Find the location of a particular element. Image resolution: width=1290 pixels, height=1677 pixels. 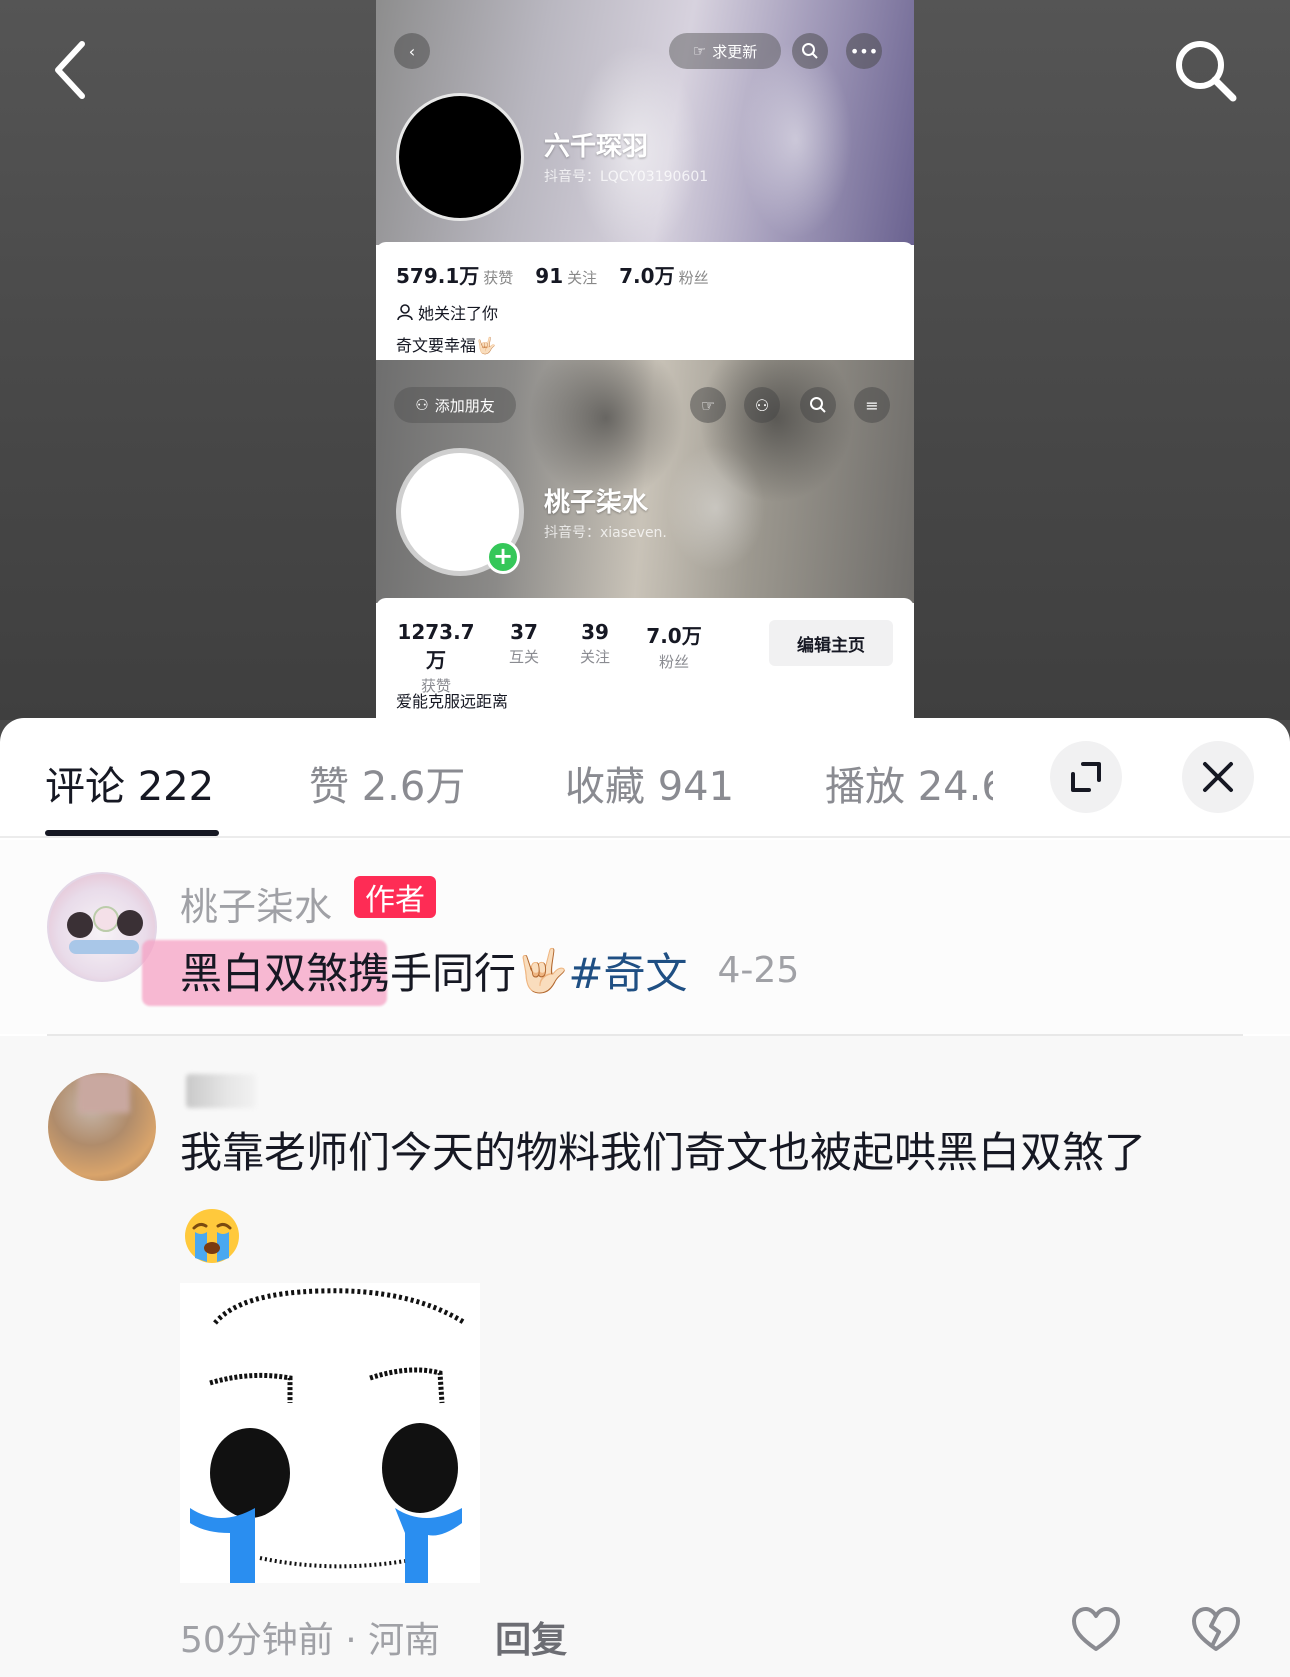

search-icon is located at coordinates (1206, 71).